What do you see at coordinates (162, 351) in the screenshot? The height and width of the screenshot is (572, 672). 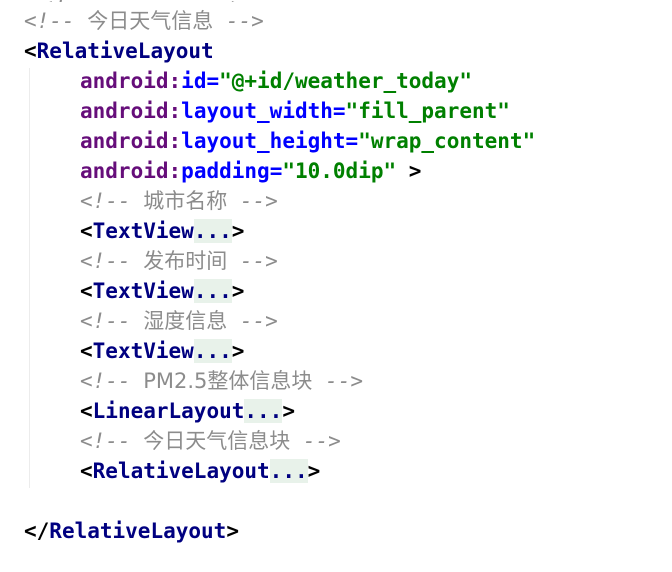 I see `textview-humidity: <TextView...>` at bounding box center [162, 351].